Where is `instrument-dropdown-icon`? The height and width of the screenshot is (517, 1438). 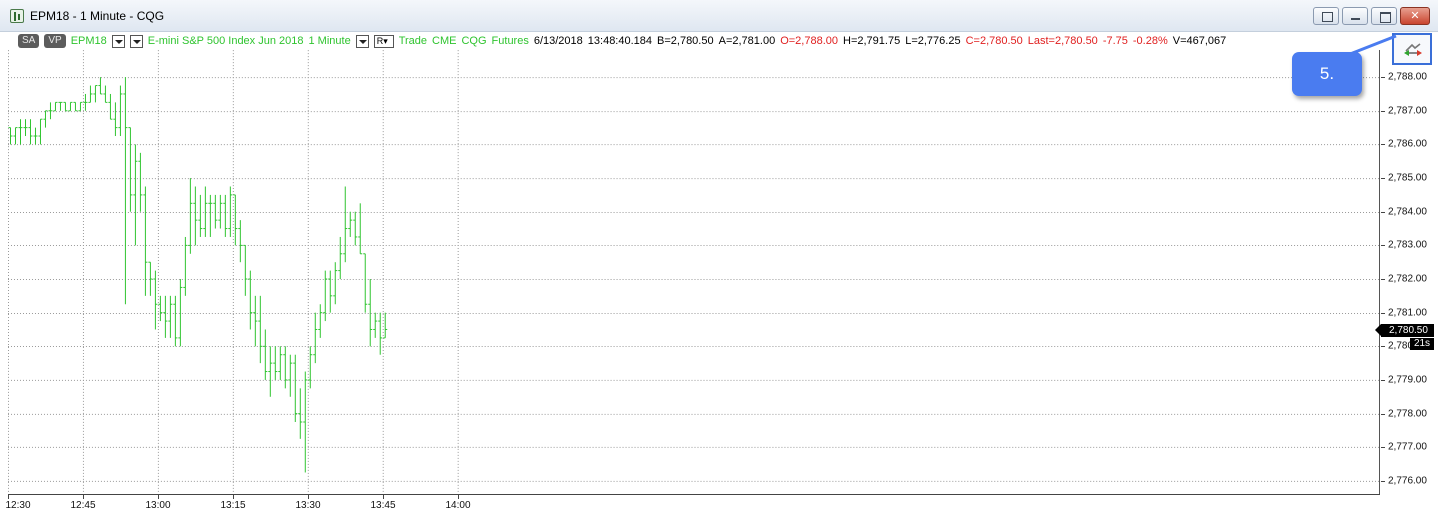
instrument-dropdown-icon is located at coordinates (136, 41).